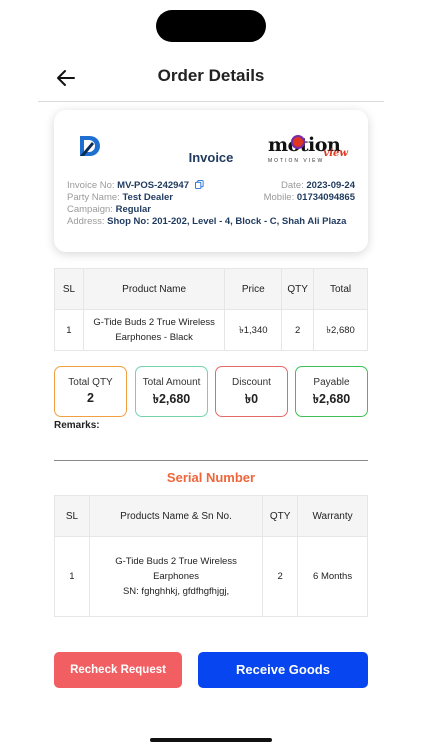 The image size is (422, 750). I want to click on brand-logo-subtext: MOTION VIEW, so click(296, 161).